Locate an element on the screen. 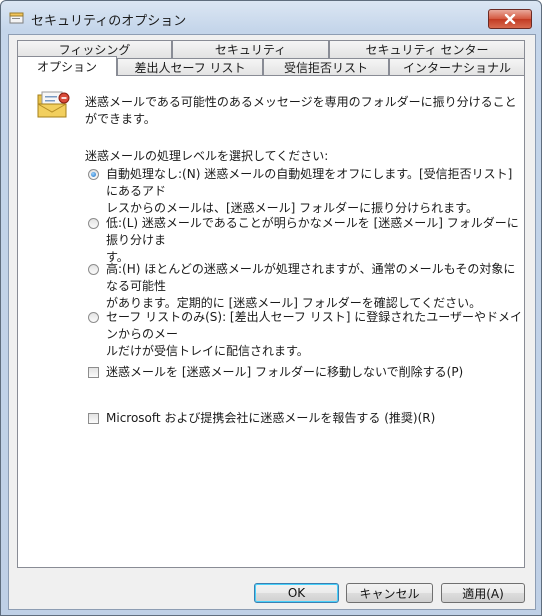  delete-junk-label: 迷惑メールを [迷惑メール] フォルダーに移動しないで削除する(P) is located at coordinates (284, 372).